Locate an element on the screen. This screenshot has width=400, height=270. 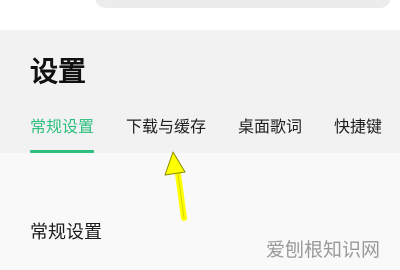
tab-general-settings: 常规设置 is located at coordinates (62, 132).